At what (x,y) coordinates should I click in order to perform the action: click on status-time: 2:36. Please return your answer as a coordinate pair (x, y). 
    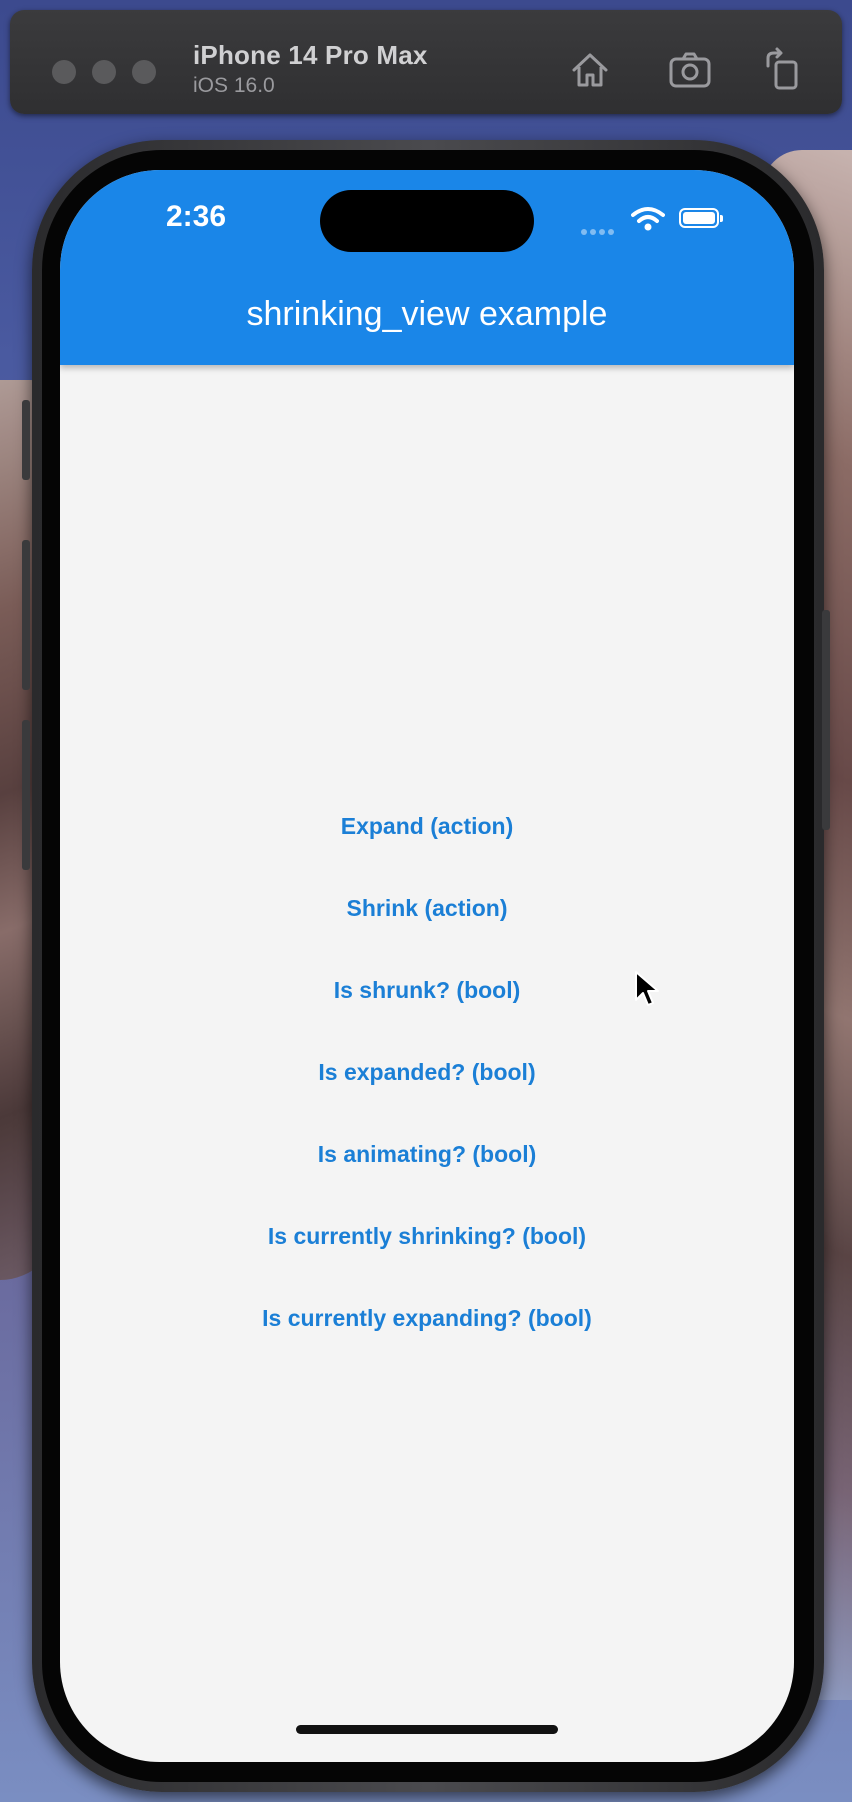
    Looking at the image, I should click on (196, 216).